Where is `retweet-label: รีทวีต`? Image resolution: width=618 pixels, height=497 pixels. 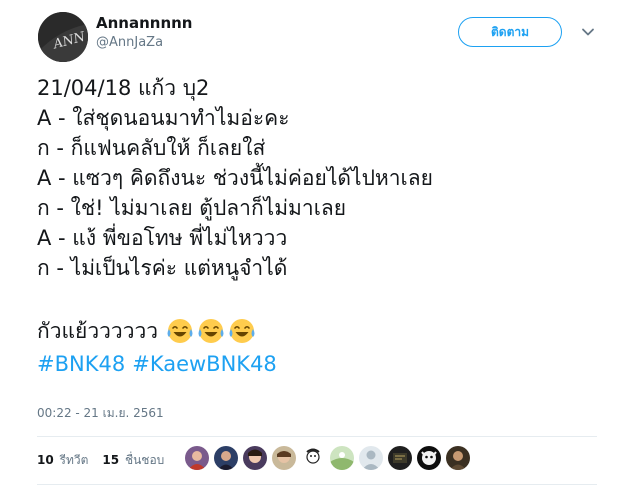 retweet-label: รีทวีต is located at coordinates (74, 459).